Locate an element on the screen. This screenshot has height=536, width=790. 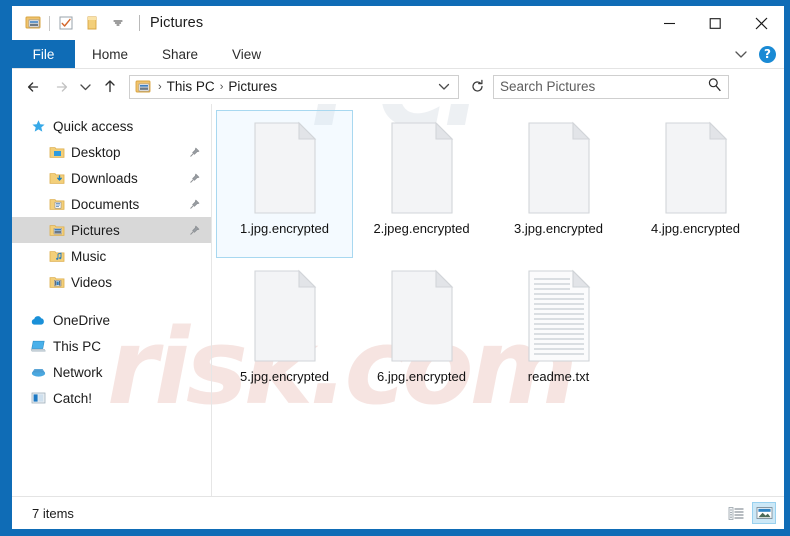
title-divider is located at coordinates (139, 23).